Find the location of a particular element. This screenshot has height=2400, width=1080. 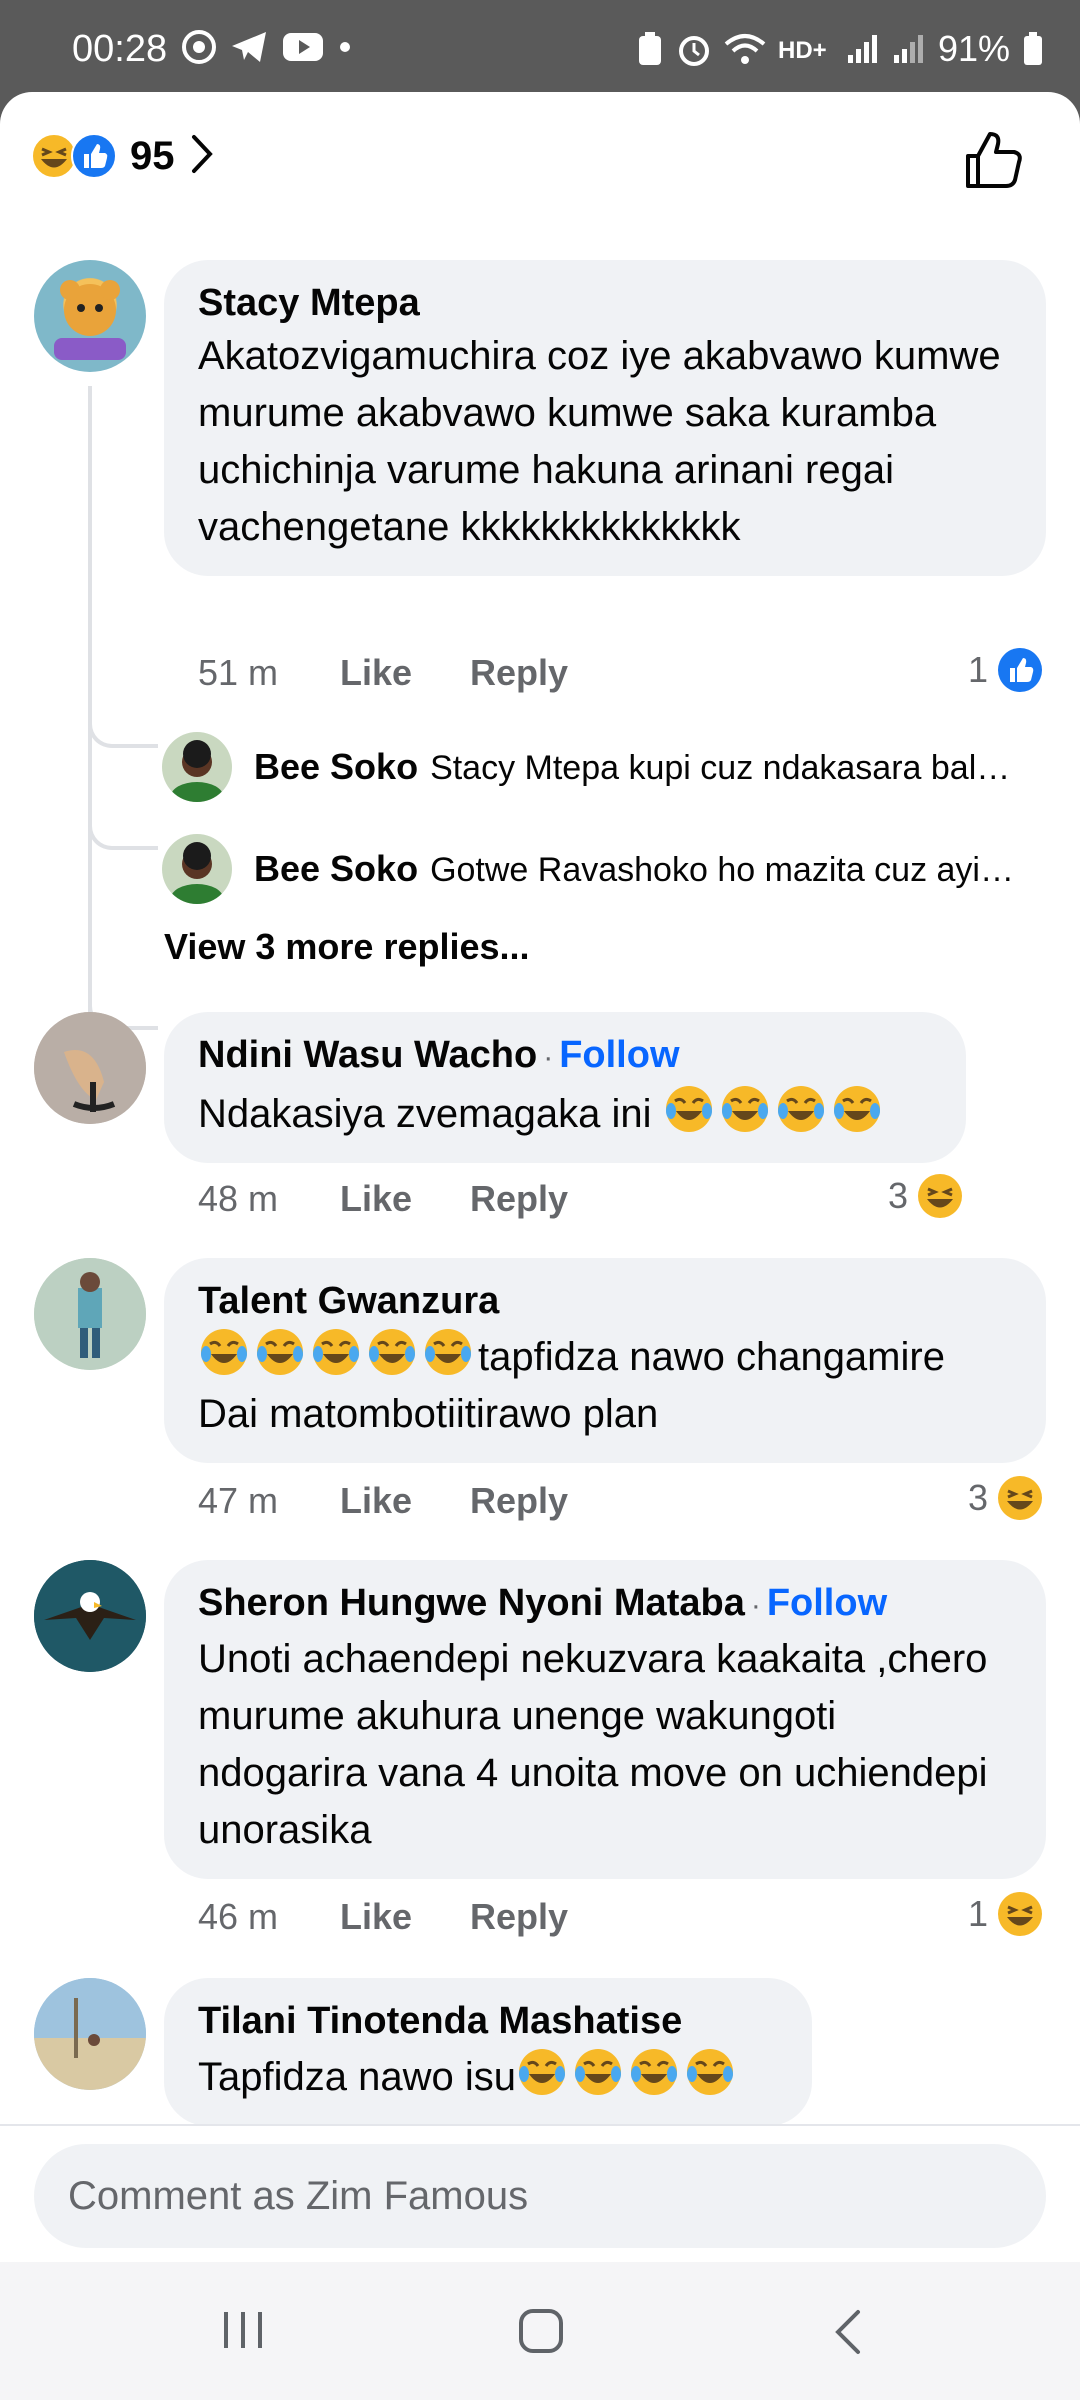

comment-text: Tapfidza nawo isu is located at coordinates (357, 2077).